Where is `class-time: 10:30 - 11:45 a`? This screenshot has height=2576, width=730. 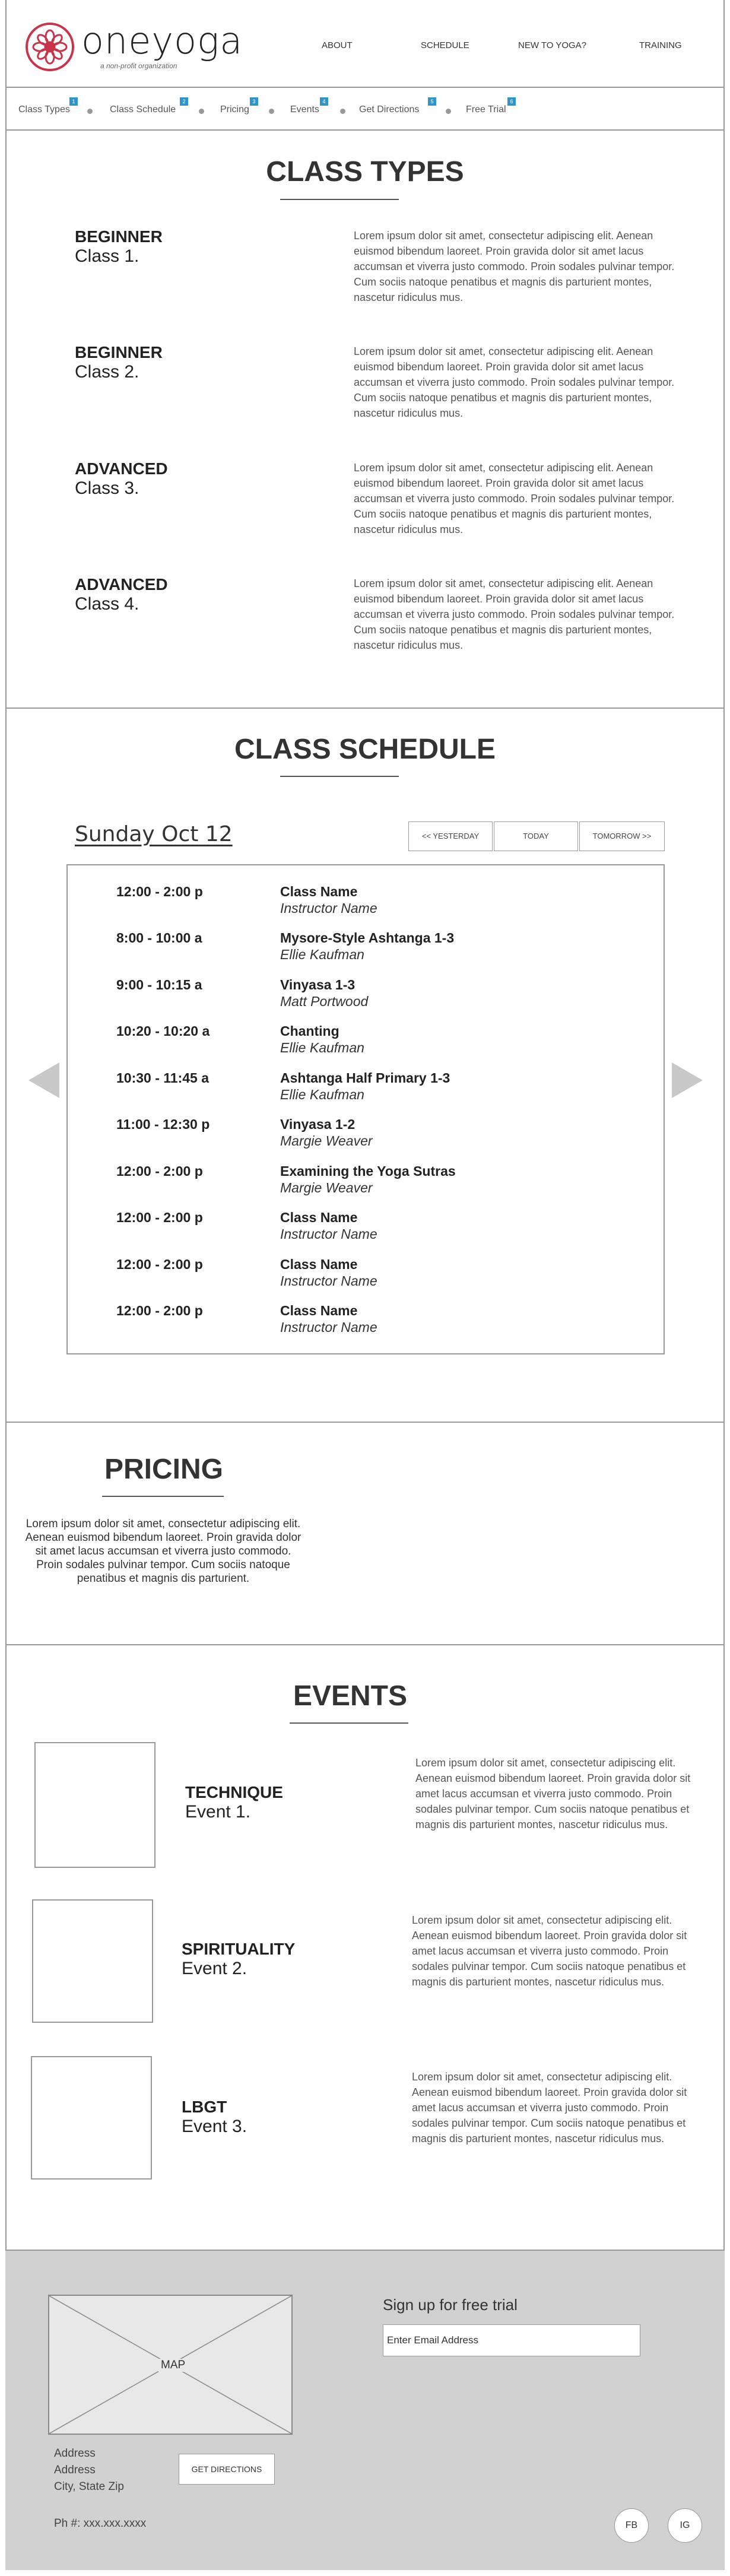
class-time: 10:30 - 11:45 a is located at coordinates (163, 1078).